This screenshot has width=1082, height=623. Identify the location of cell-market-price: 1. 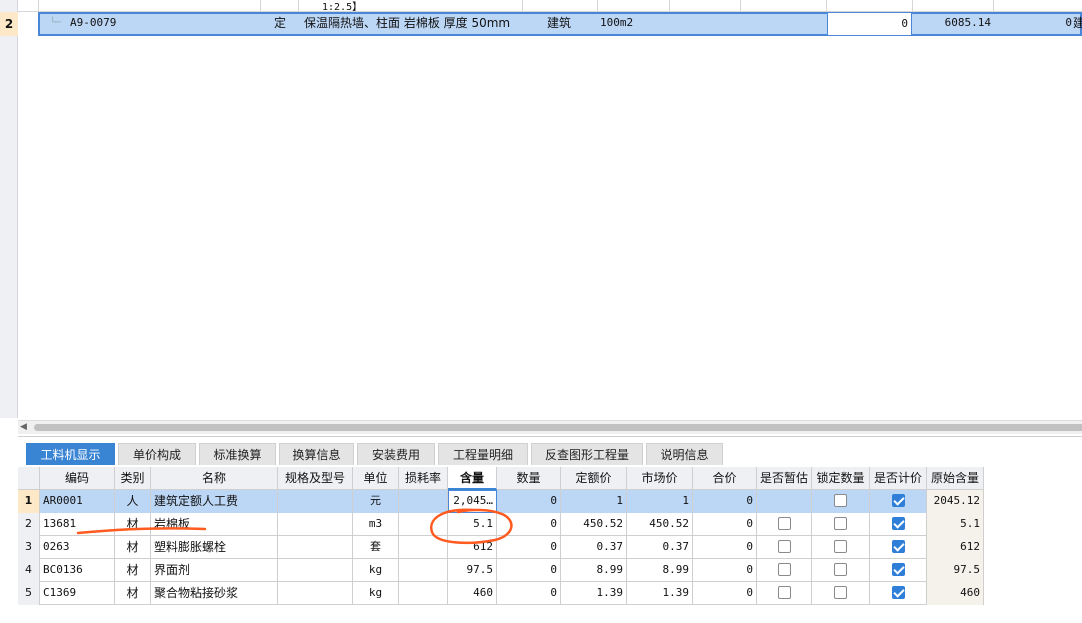
(660, 501).